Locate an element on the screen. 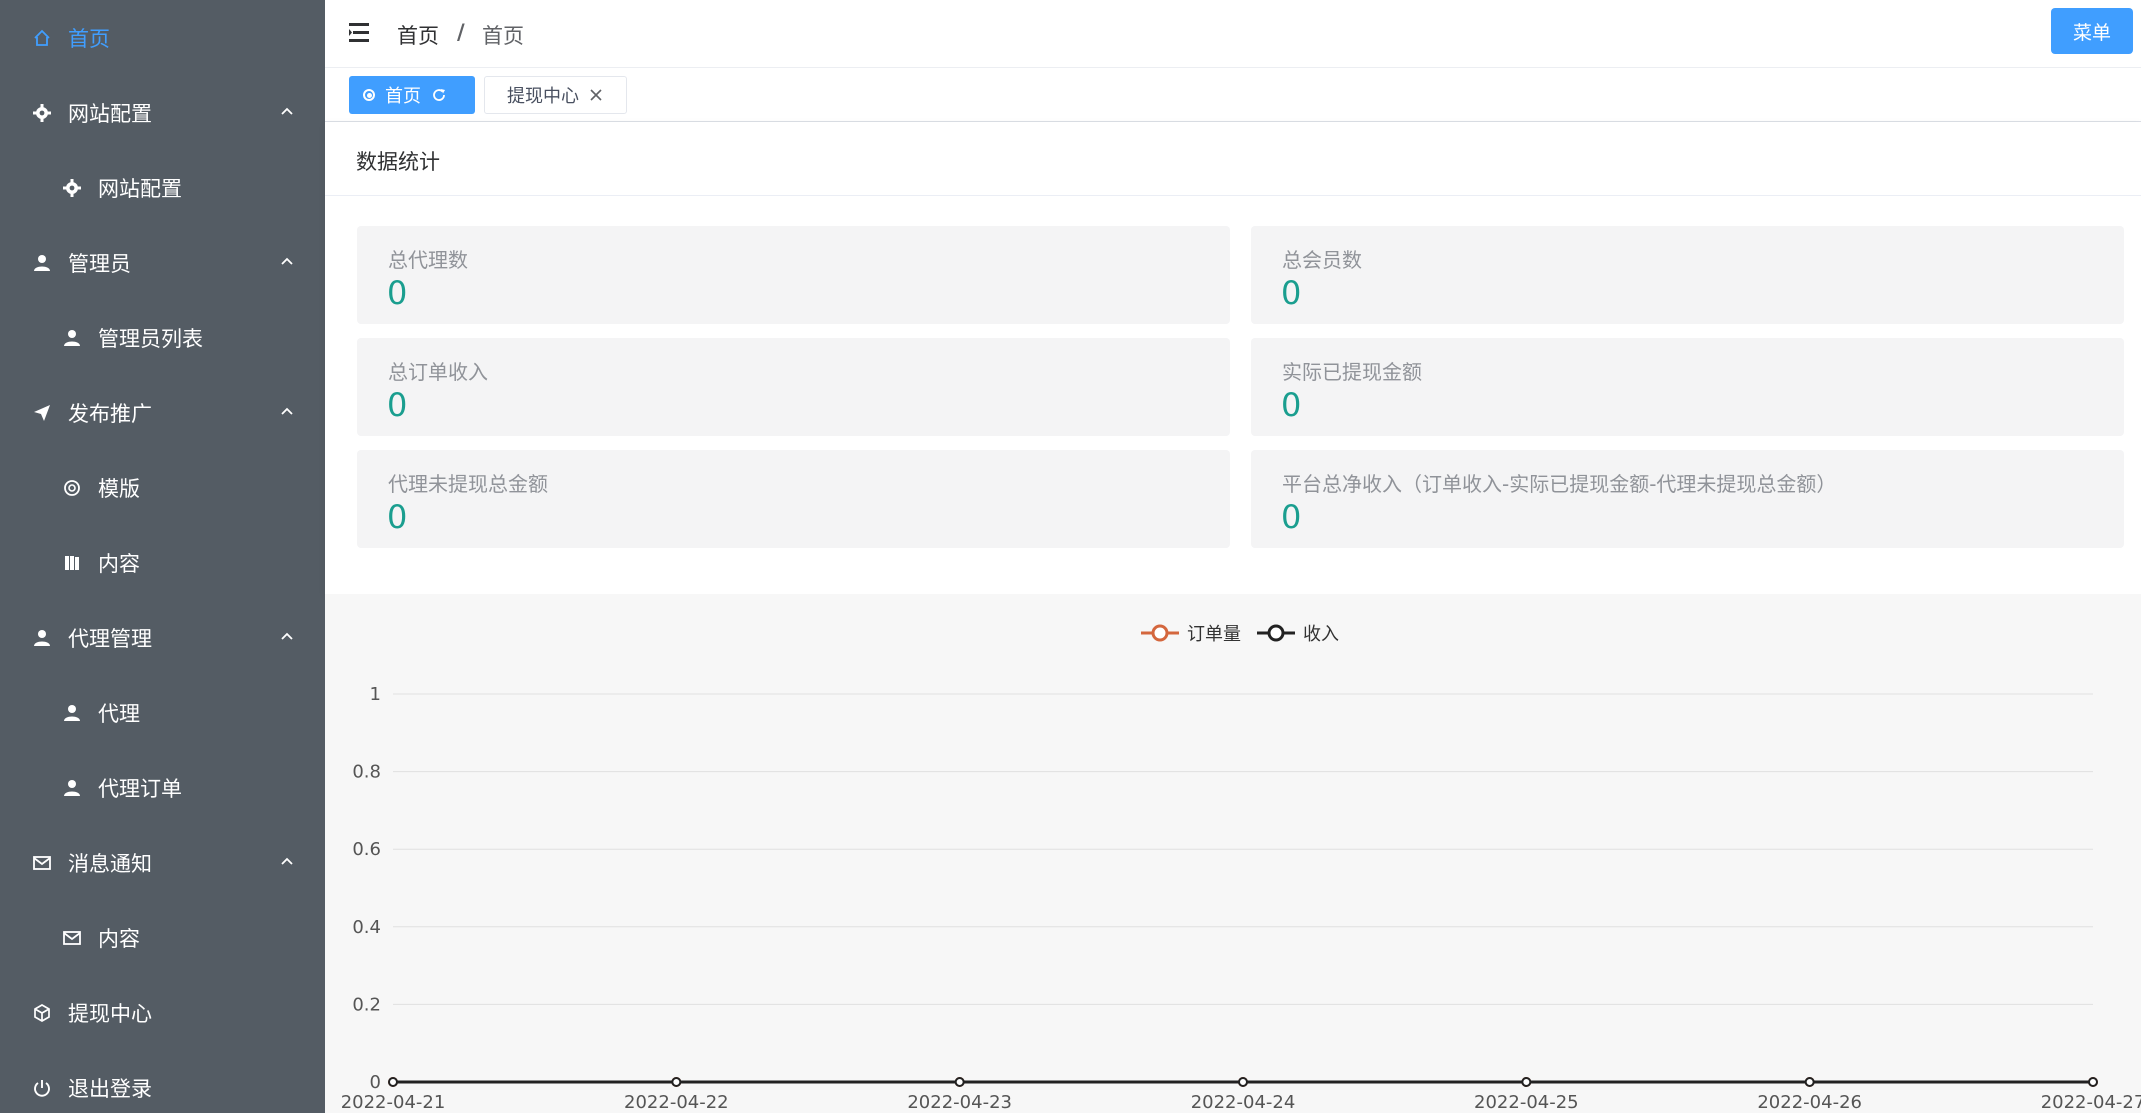  sidebar-item: 代理 is located at coordinates (162, 712).